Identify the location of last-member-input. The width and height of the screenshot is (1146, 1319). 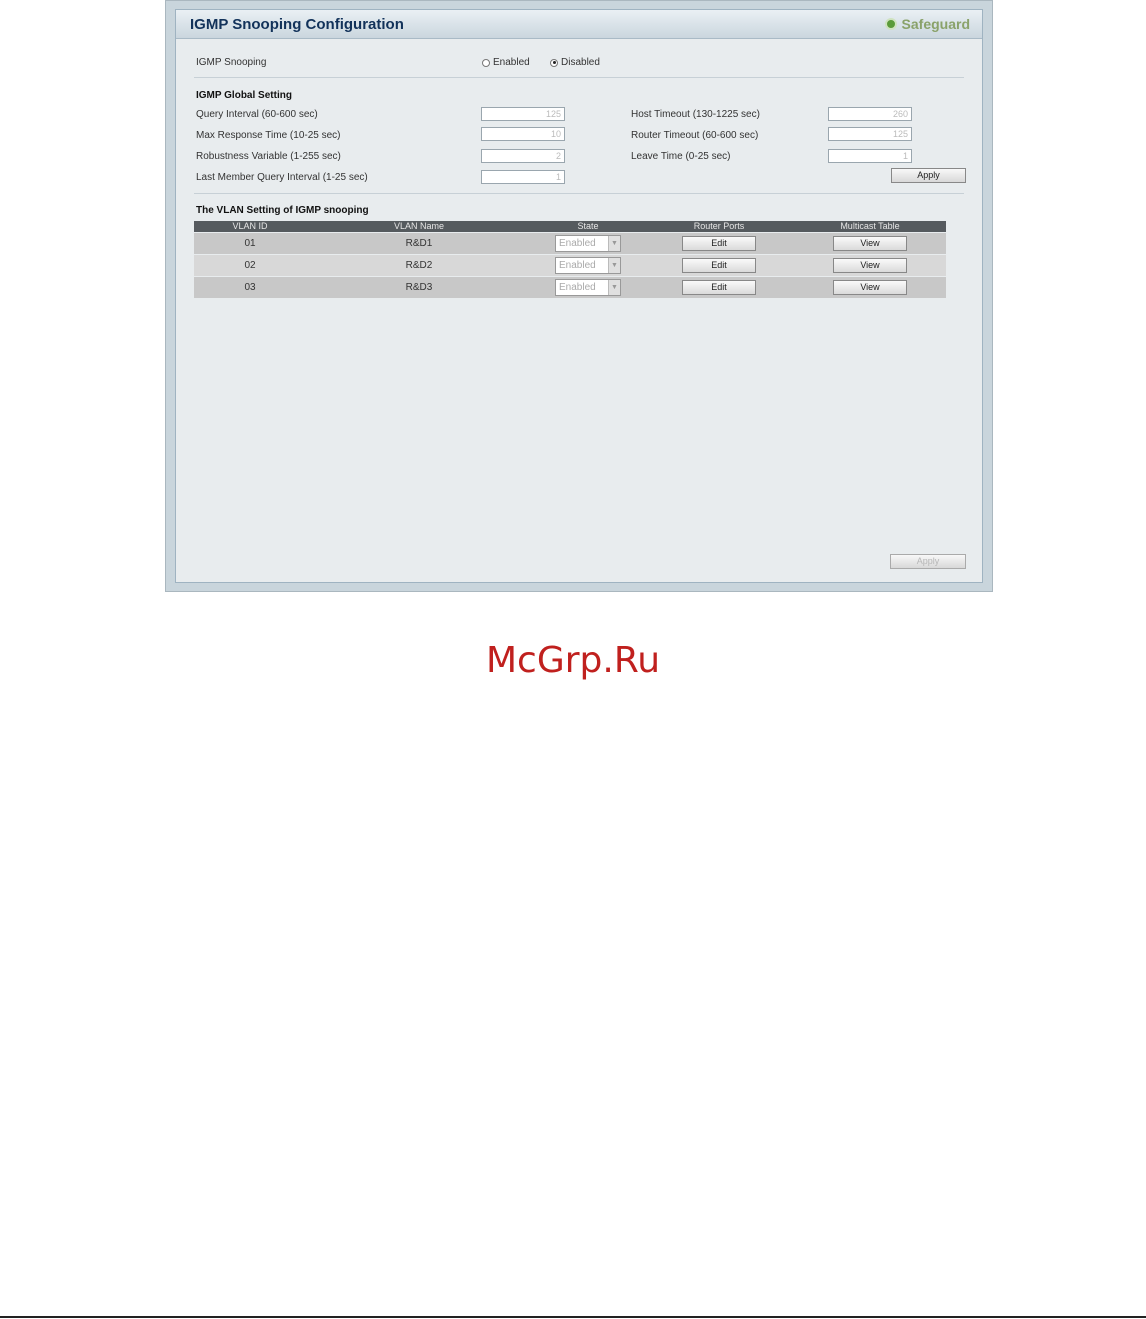
(523, 177).